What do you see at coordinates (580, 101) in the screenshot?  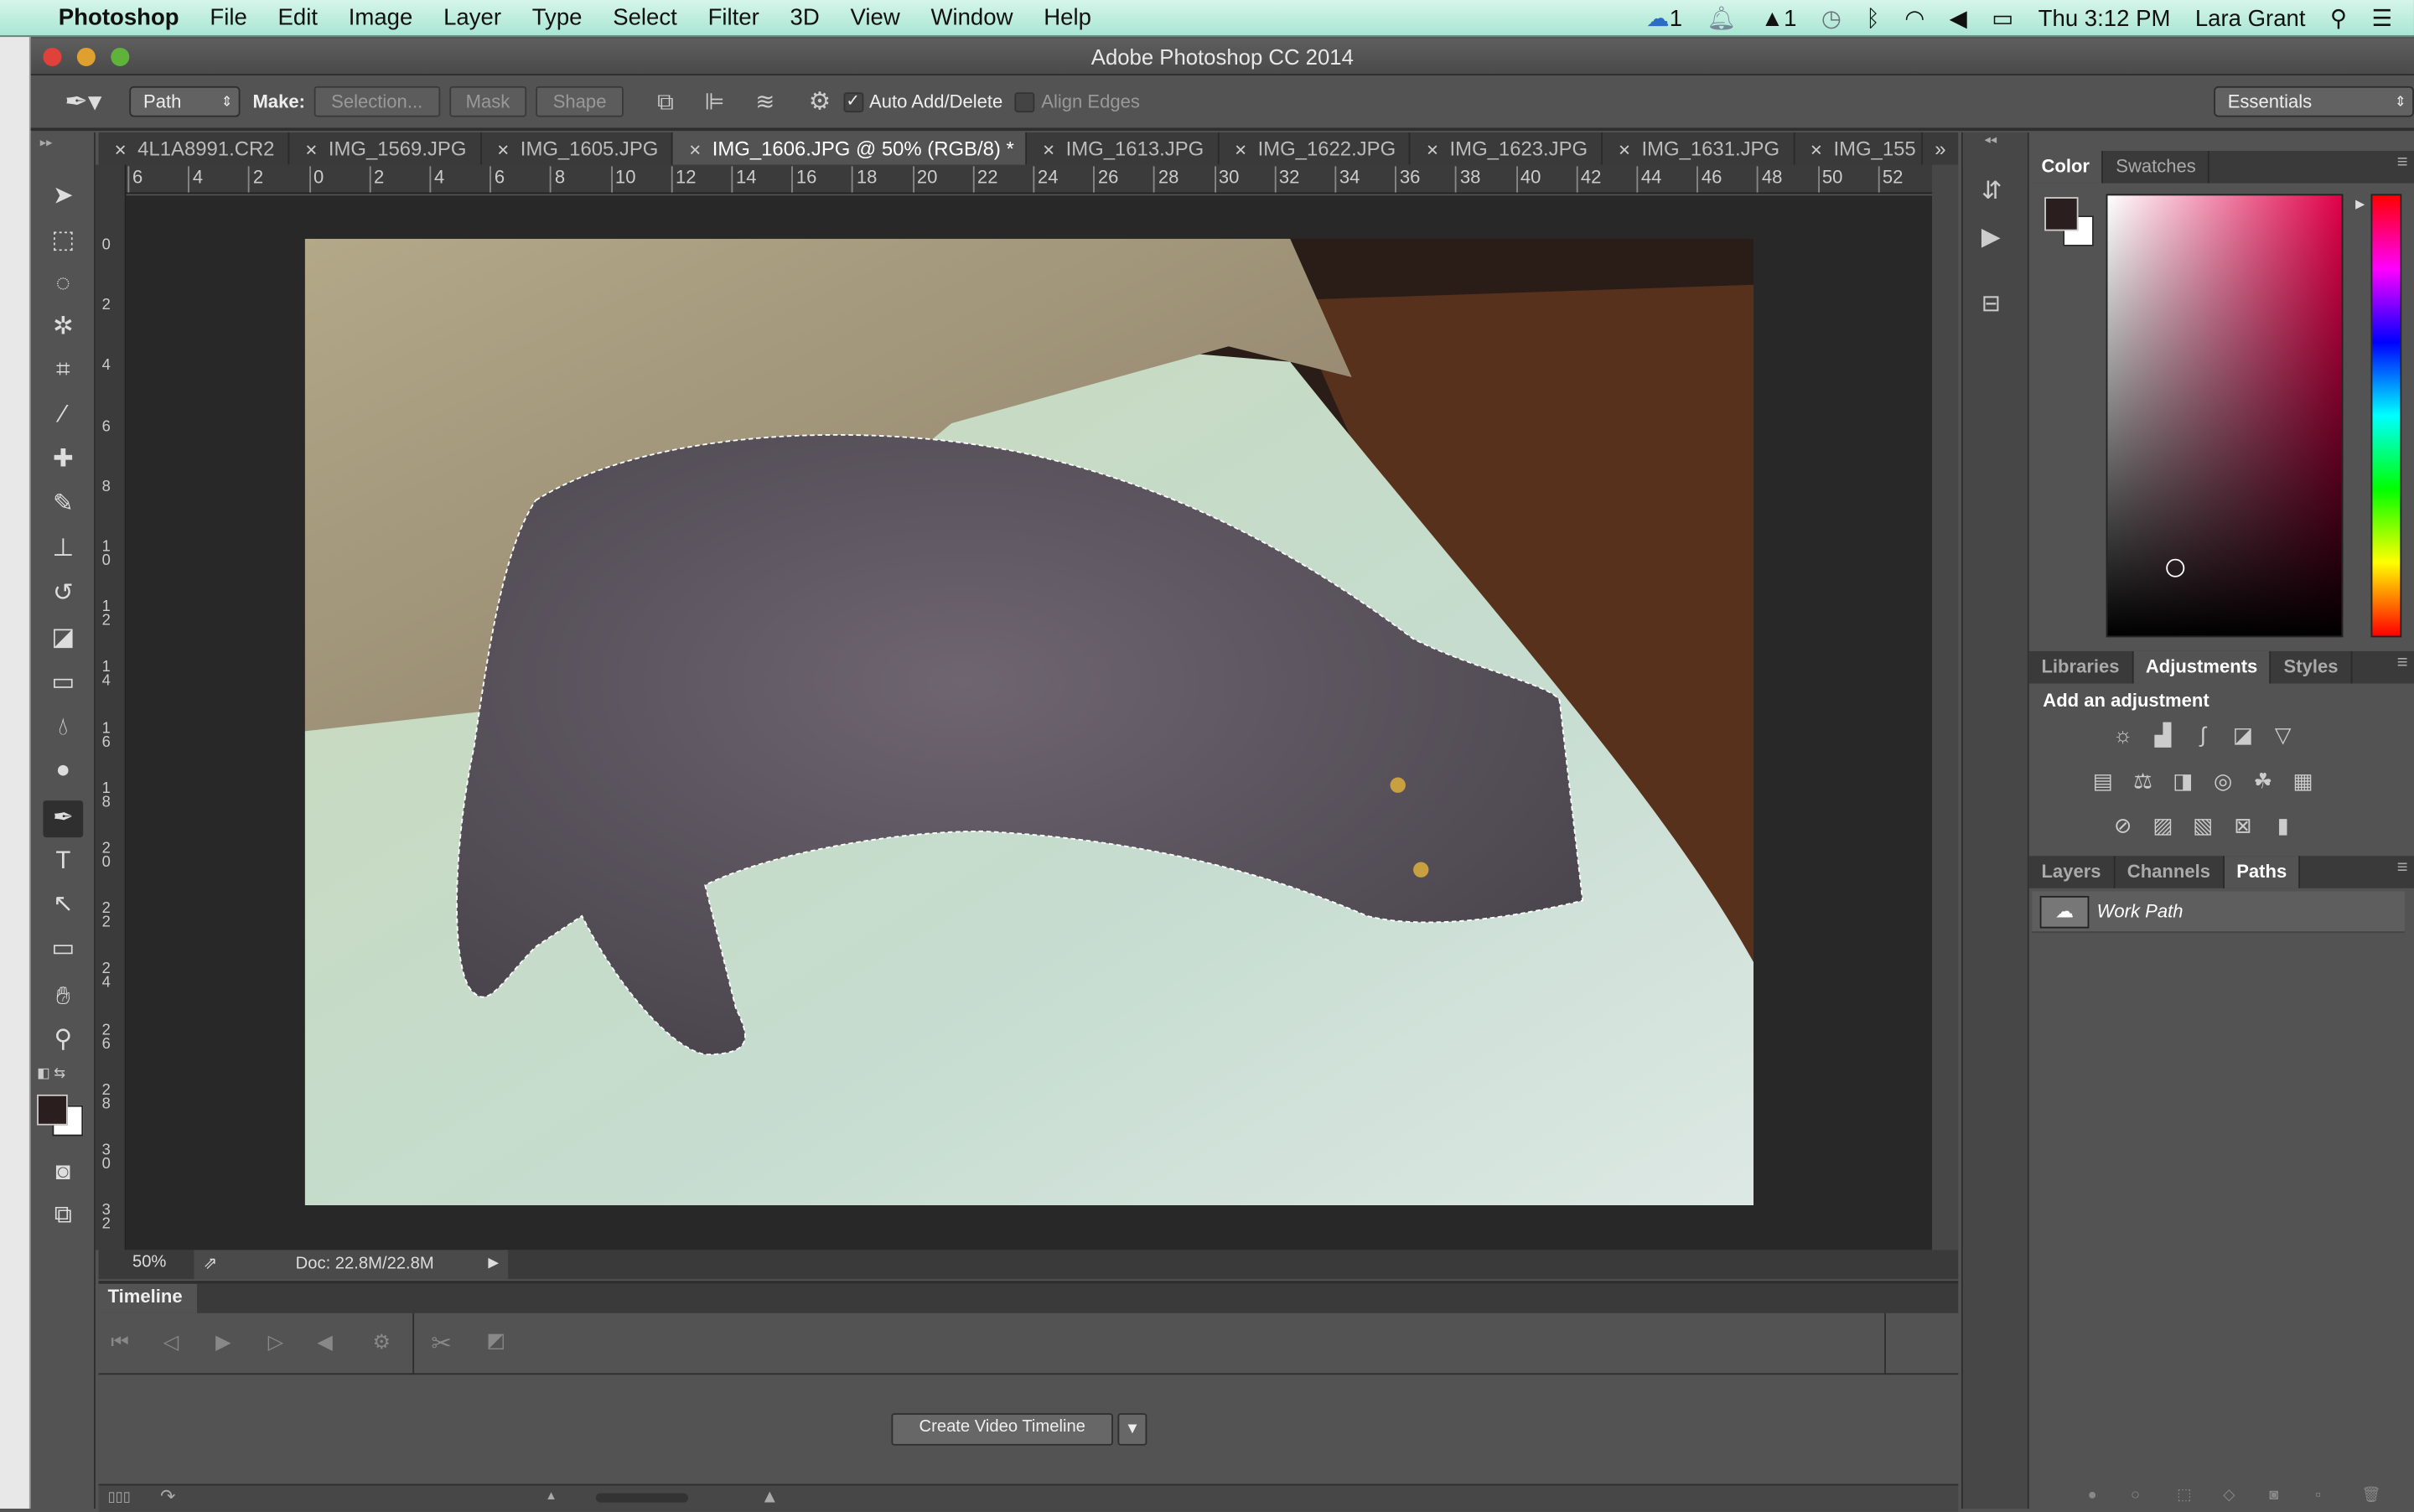 I see `make-shape-button: Shape` at bounding box center [580, 101].